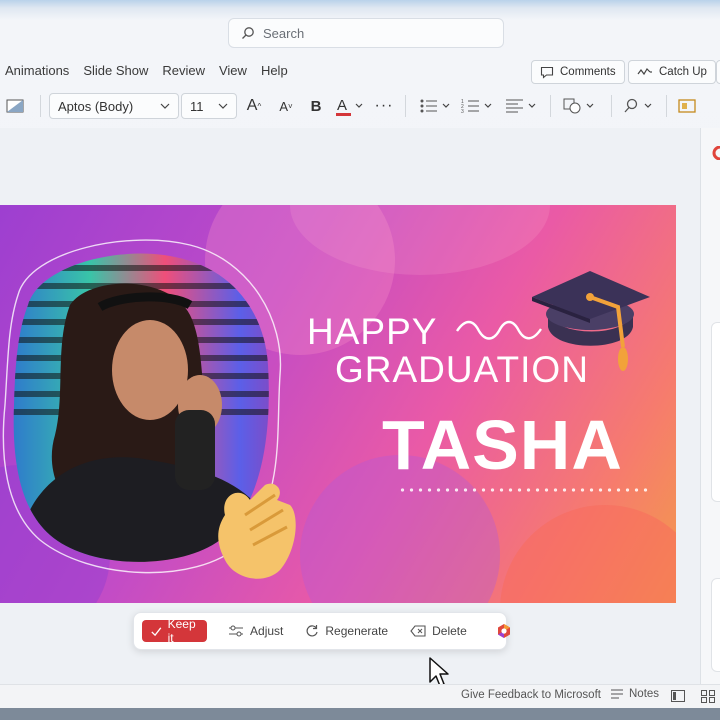  I want to click on find-icon, so click(638, 105).